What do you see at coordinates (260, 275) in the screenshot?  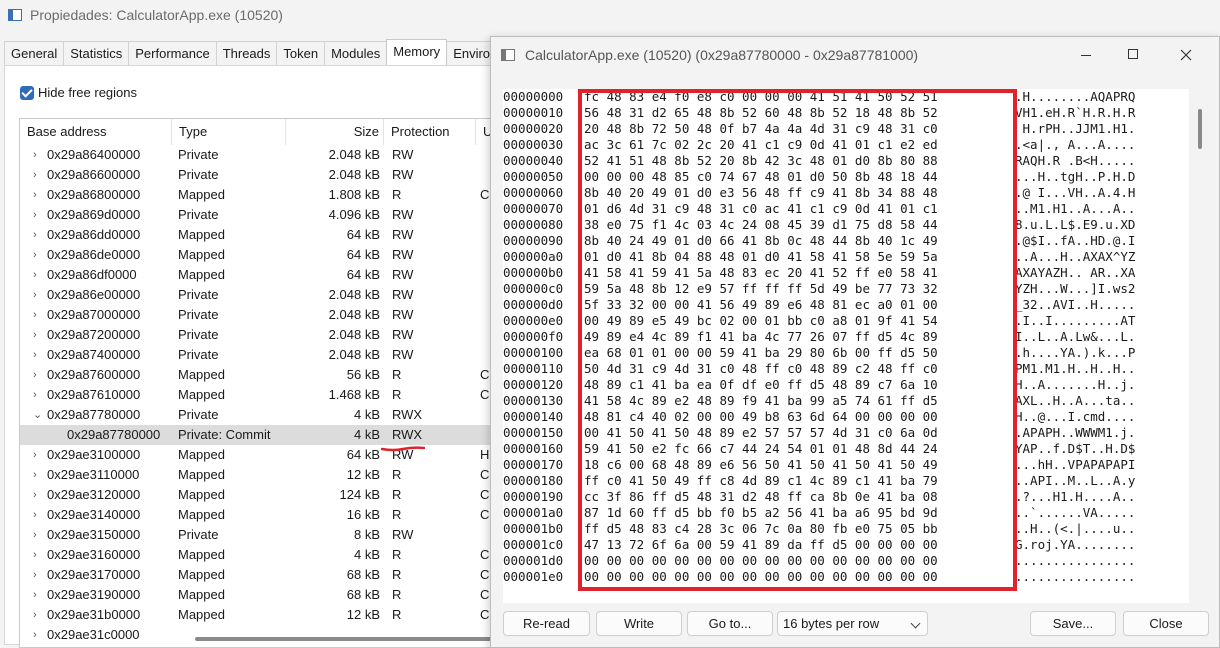 I see `table-row: › 0x29a86df0000 Mapped 64 kB RW` at bounding box center [260, 275].